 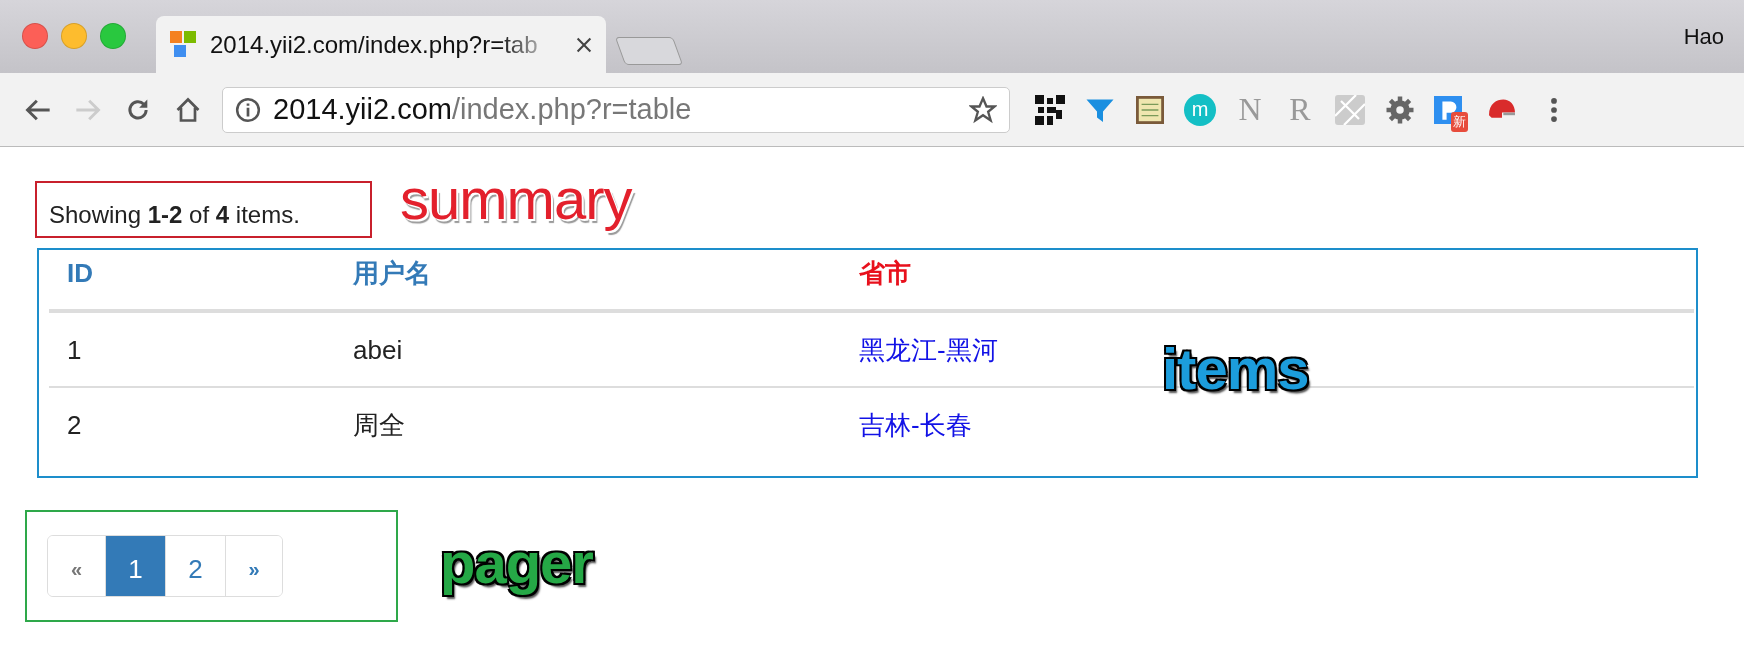 I want to click on tab-title: 2014.yii2.com/index.php?r=tab, so click(x=374, y=44).